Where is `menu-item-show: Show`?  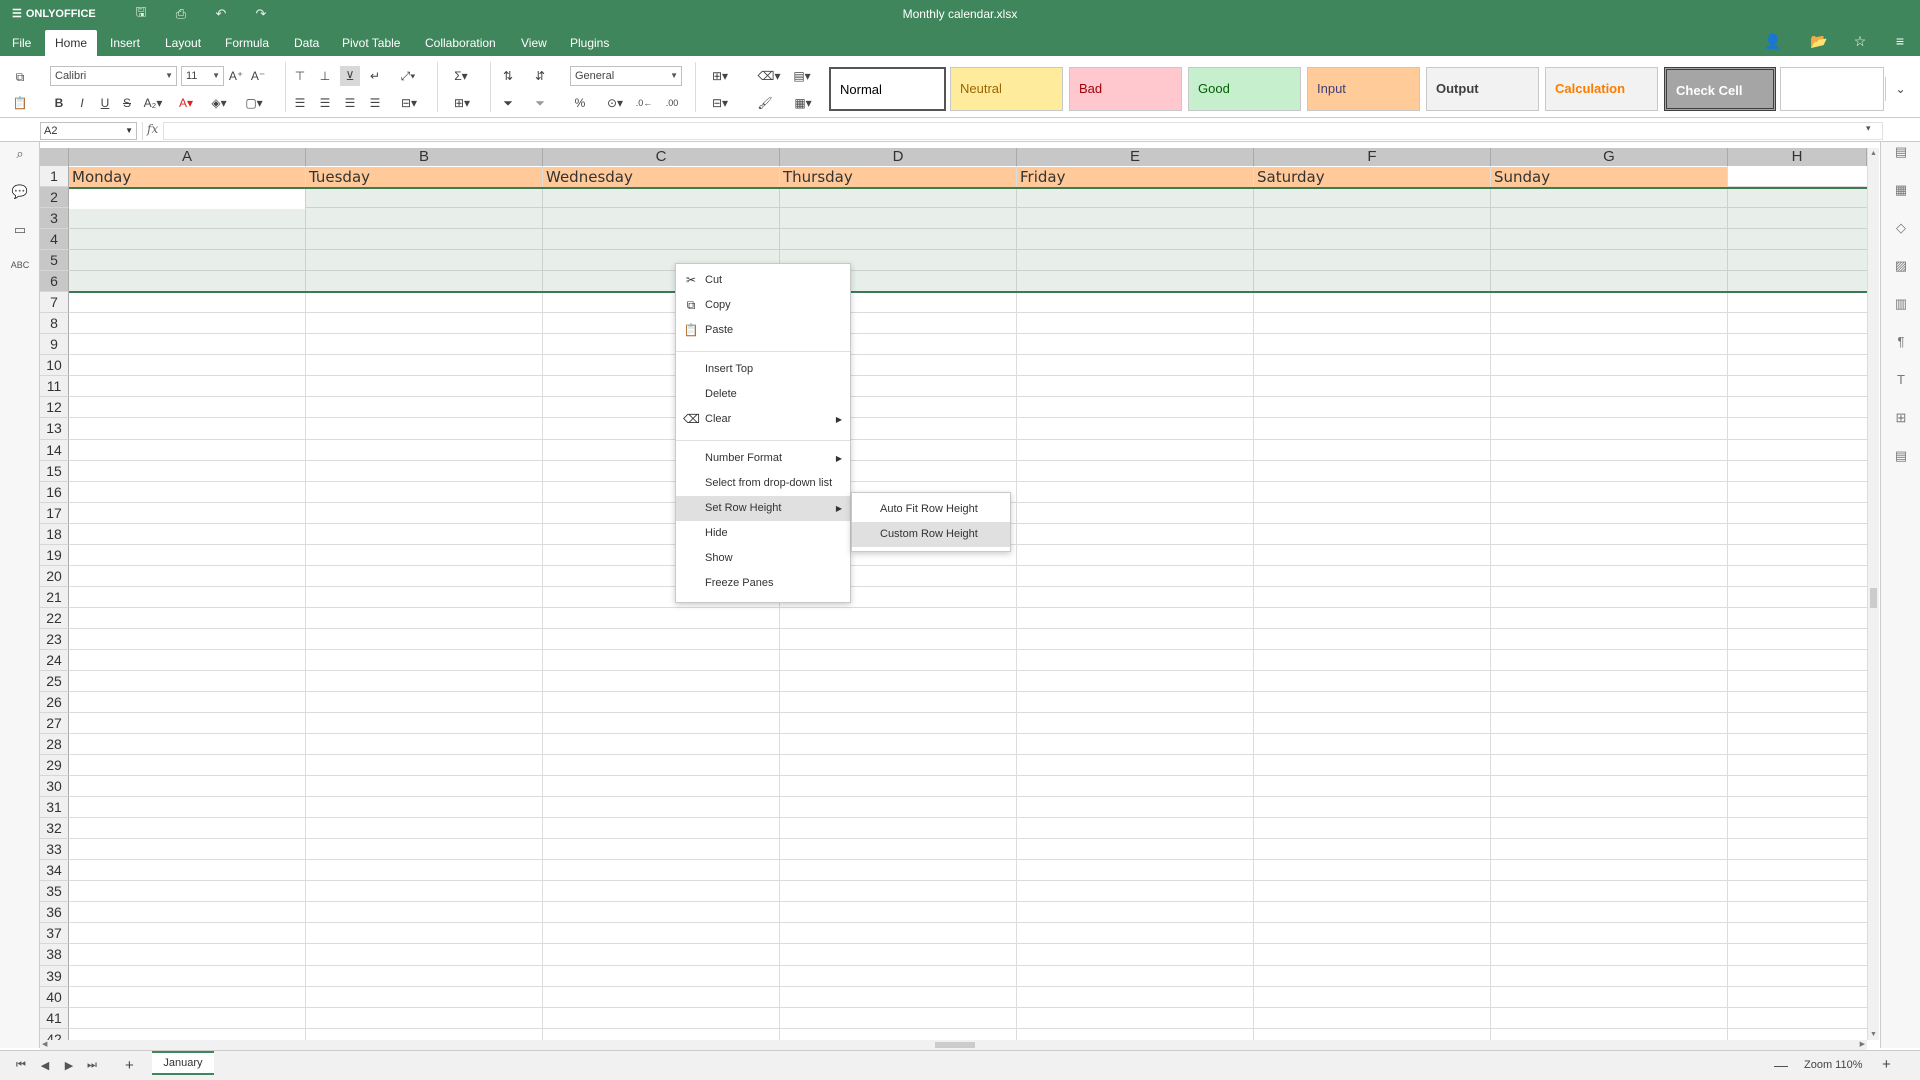 menu-item-show: Show is located at coordinates (763, 558).